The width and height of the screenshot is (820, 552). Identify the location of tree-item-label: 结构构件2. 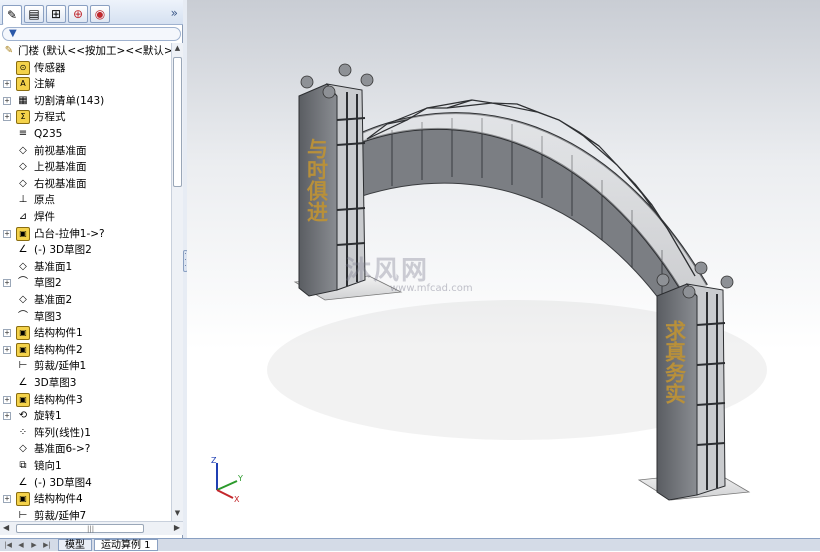
(58, 349).